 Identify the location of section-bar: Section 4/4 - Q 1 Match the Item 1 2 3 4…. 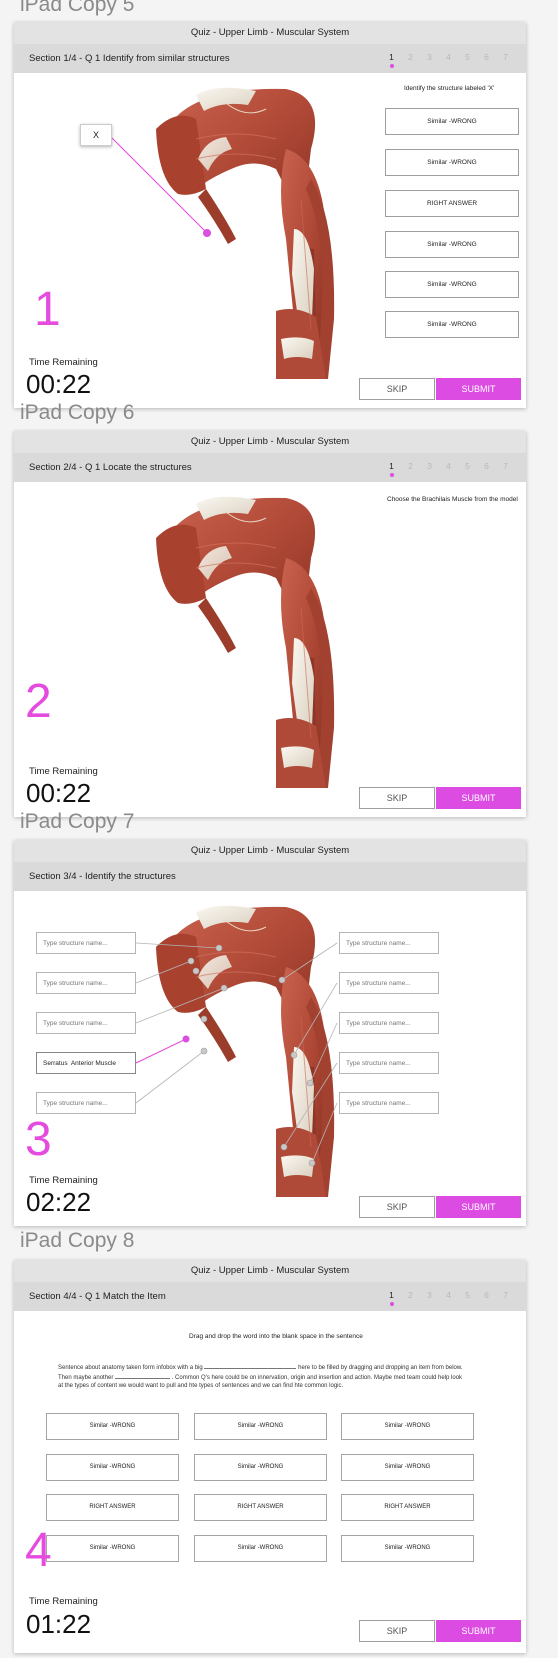
(270, 1296).